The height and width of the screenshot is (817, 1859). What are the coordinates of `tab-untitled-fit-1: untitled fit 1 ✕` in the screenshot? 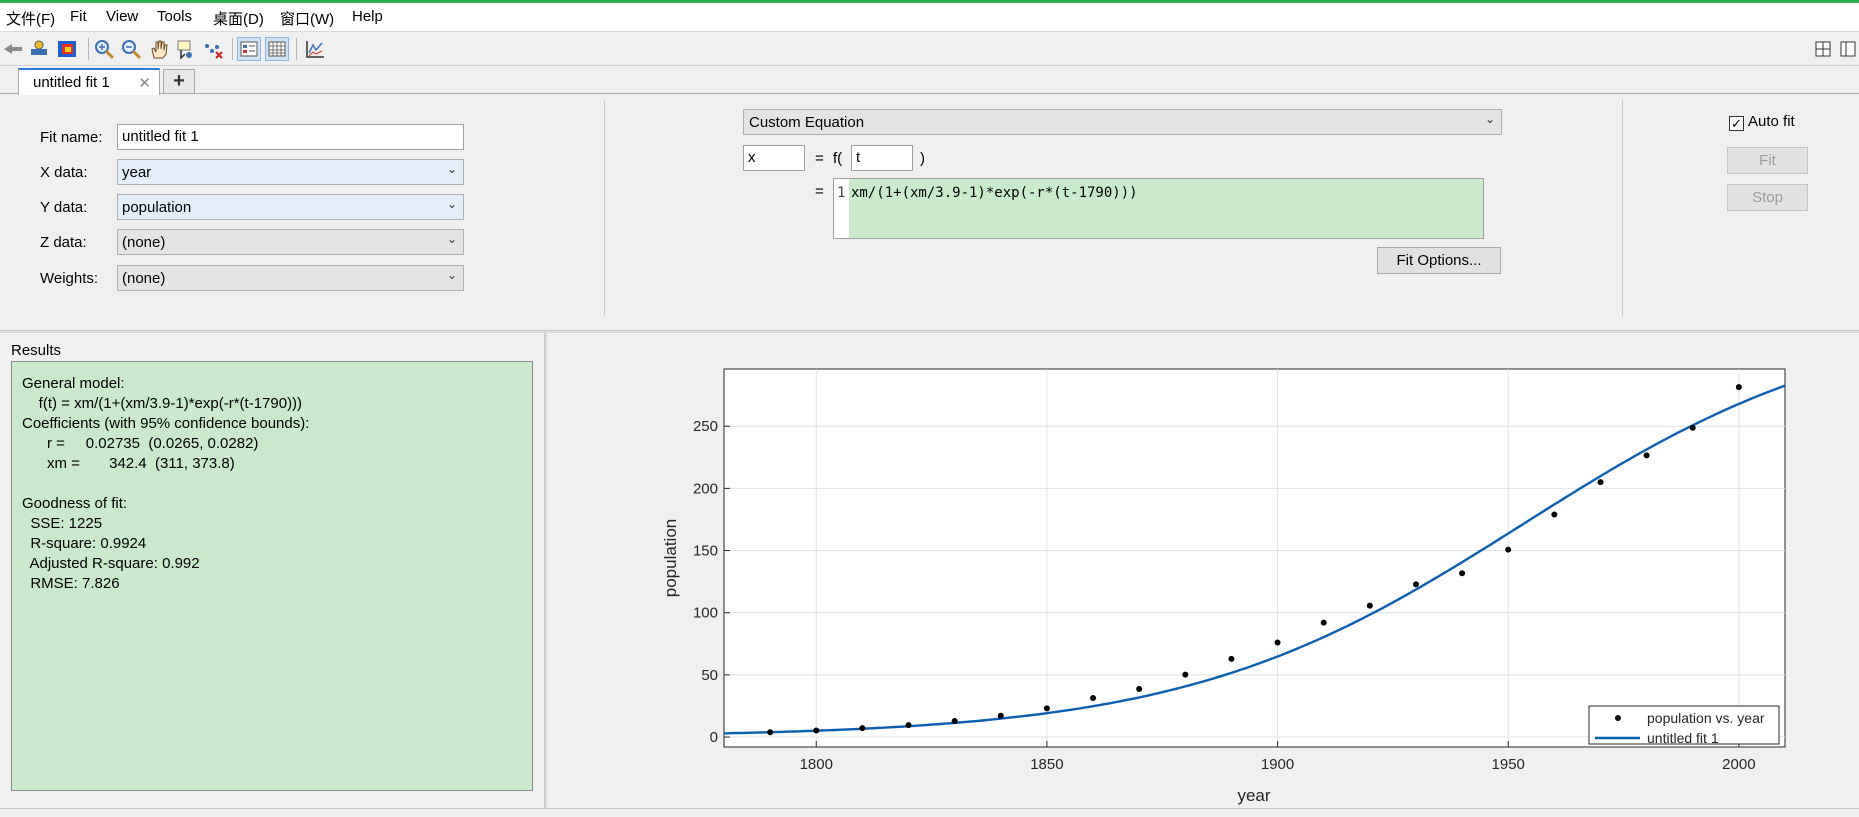 It's located at (89, 81).